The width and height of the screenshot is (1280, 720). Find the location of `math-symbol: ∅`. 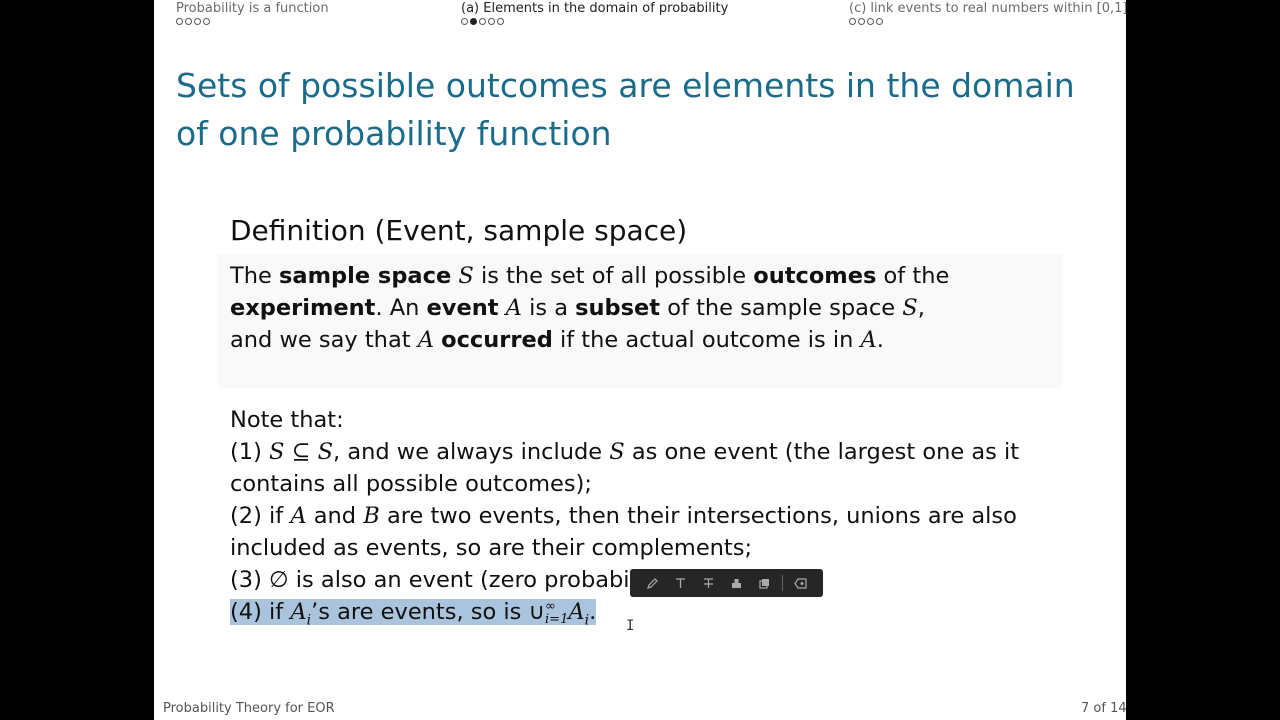

math-symbol: ∅ is located at coordinates (279, 580).